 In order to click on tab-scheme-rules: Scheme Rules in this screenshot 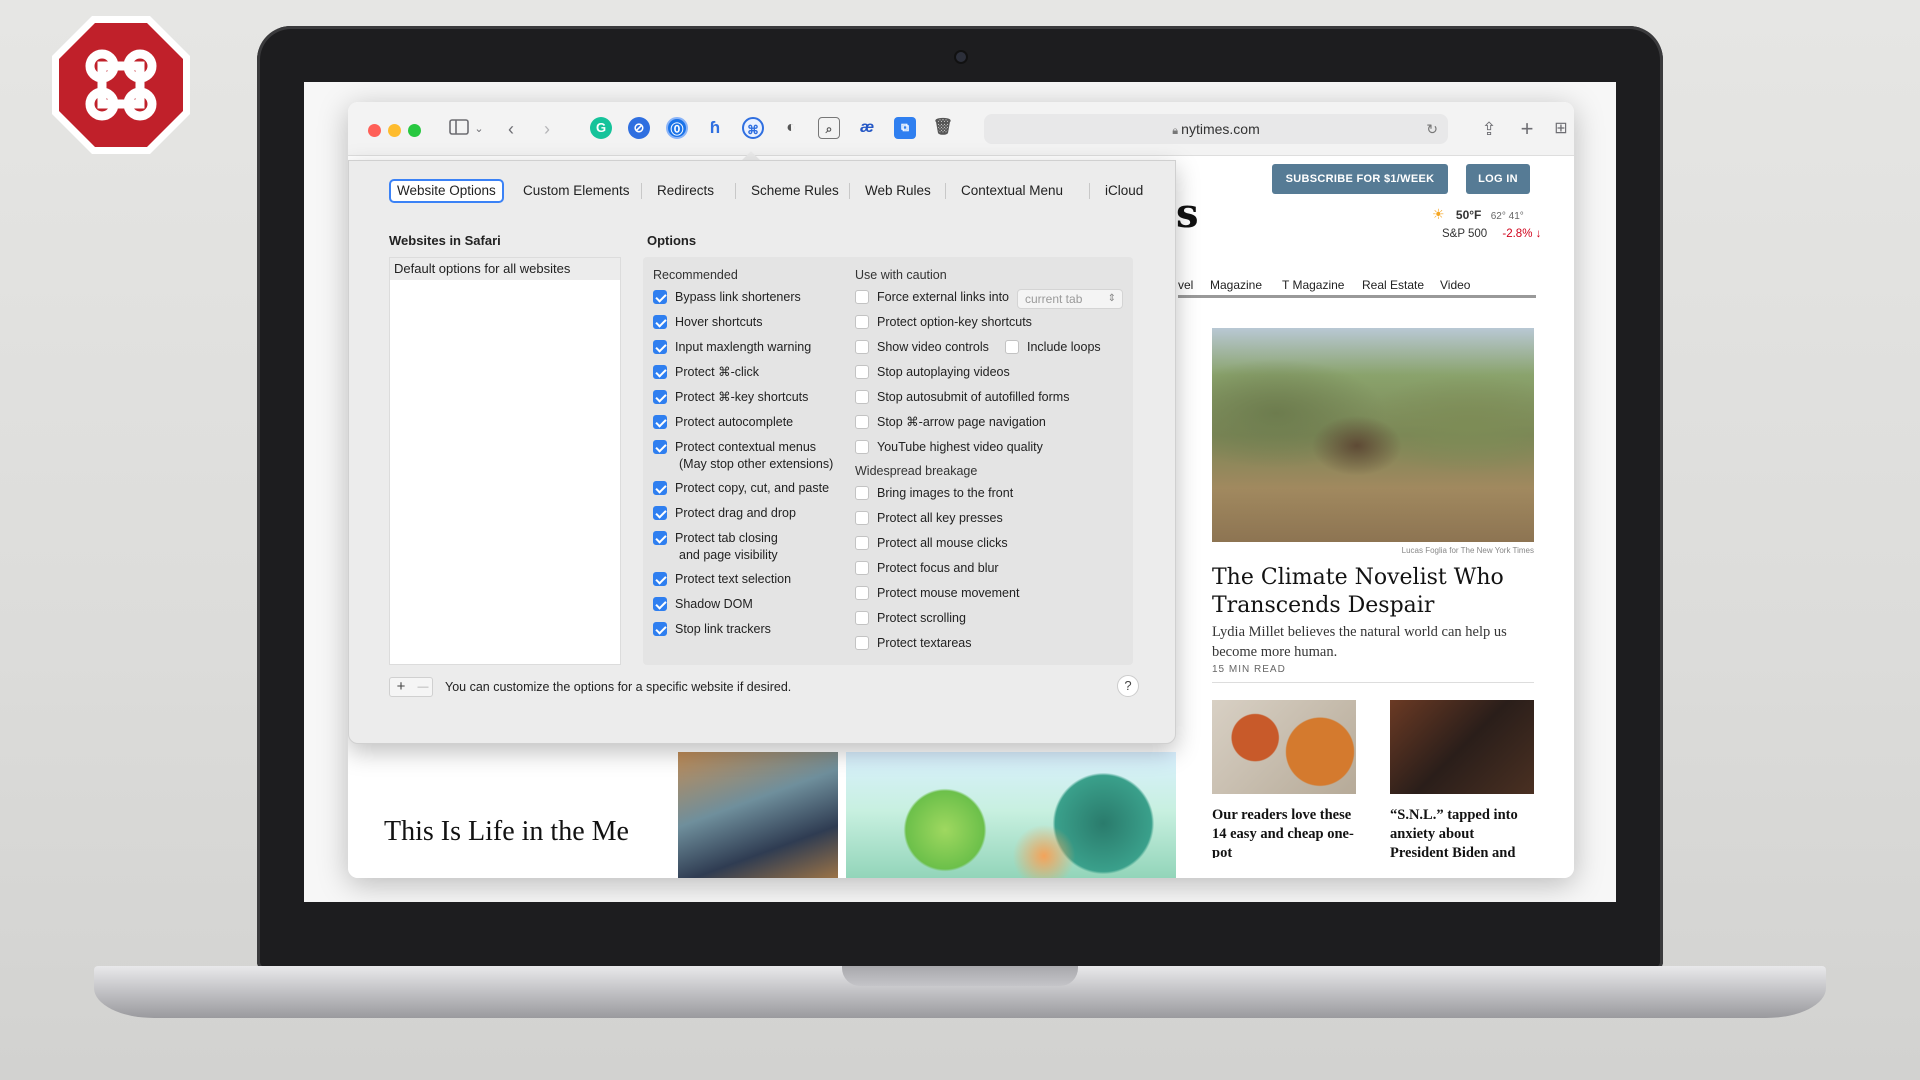, I will do `click(795, 191)`.